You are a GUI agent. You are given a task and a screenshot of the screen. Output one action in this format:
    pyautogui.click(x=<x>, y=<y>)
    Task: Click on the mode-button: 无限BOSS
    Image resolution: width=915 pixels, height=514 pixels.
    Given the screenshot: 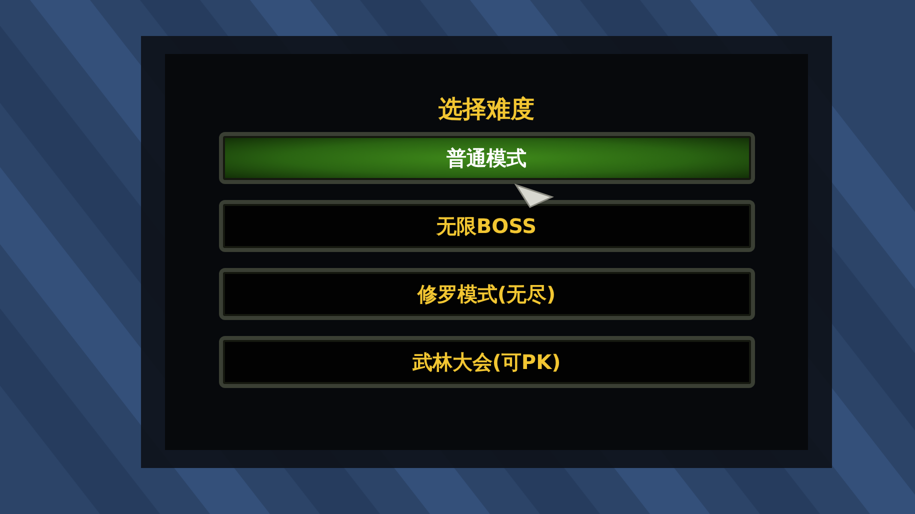 What is the action you would take?
    pyautogui.click(x=486, y=226)
    